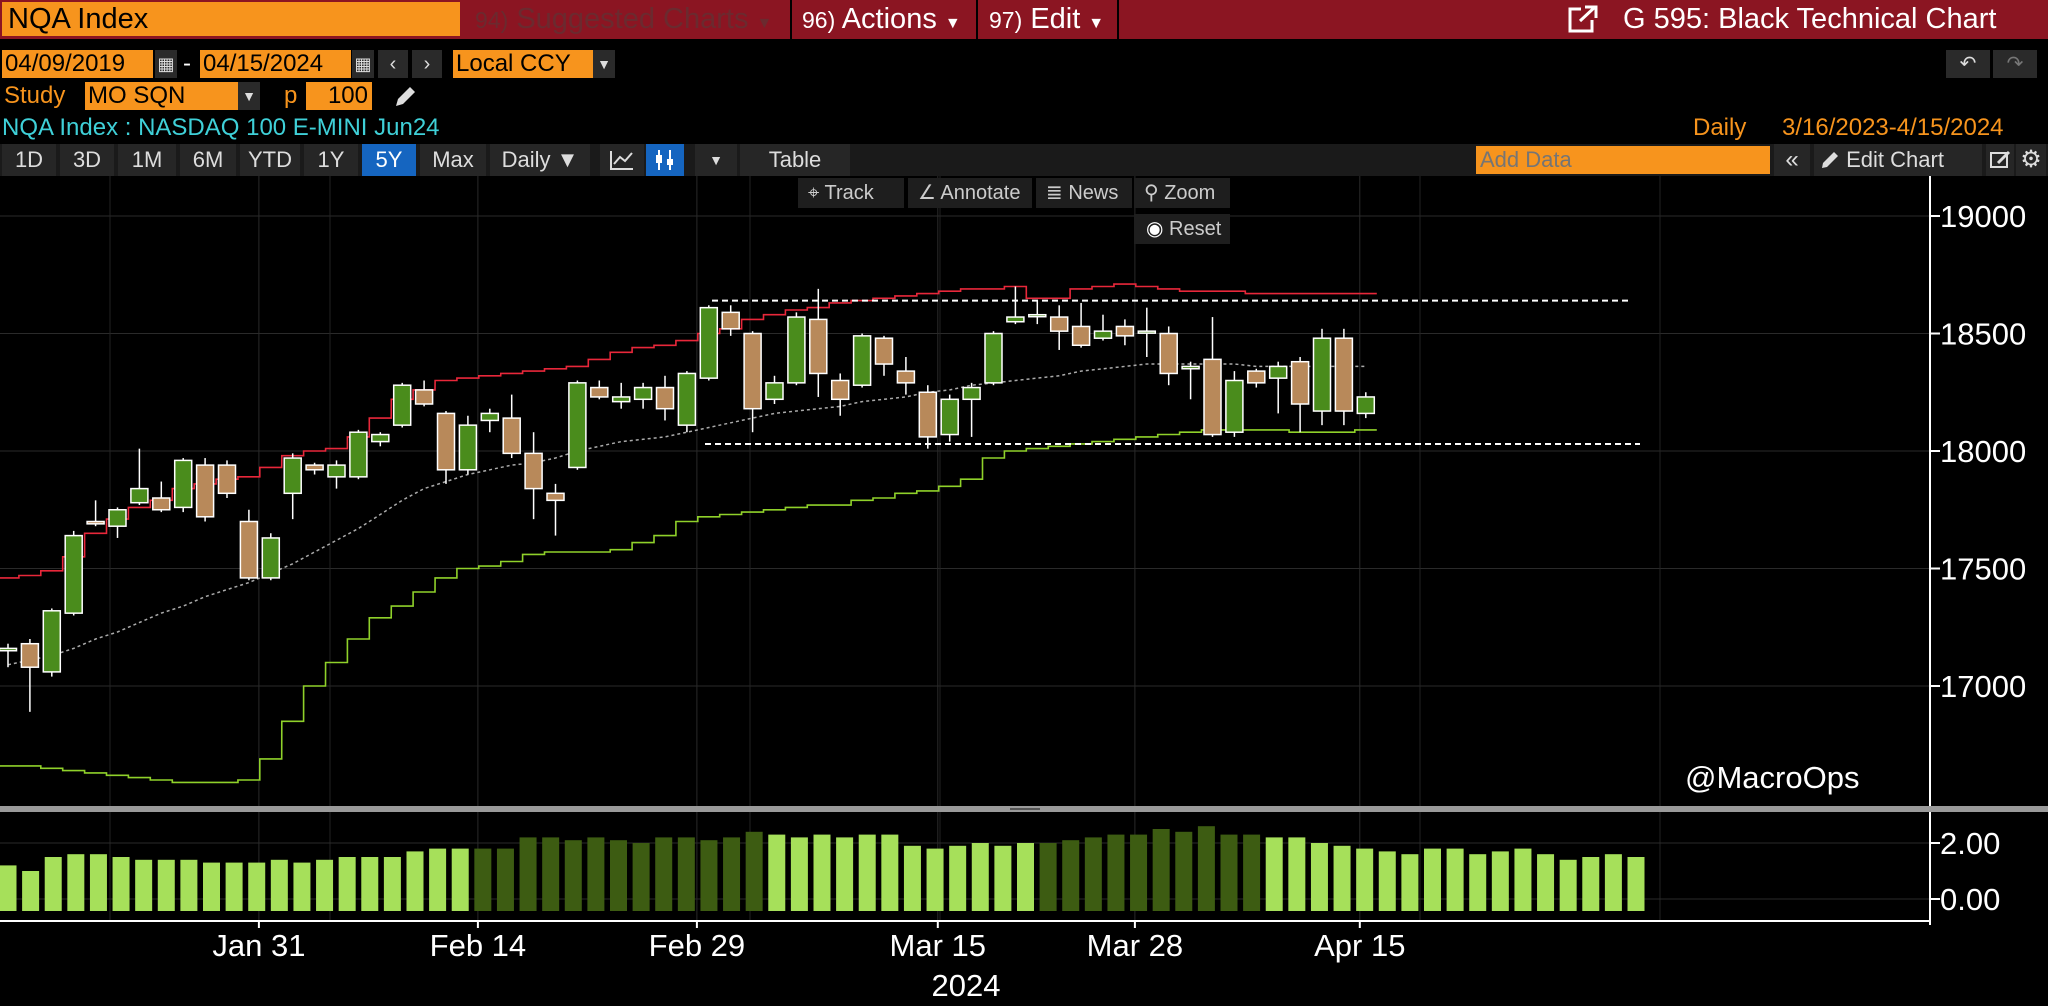  I want to click on frequency-select: Daily ▼, so click(540, 160).